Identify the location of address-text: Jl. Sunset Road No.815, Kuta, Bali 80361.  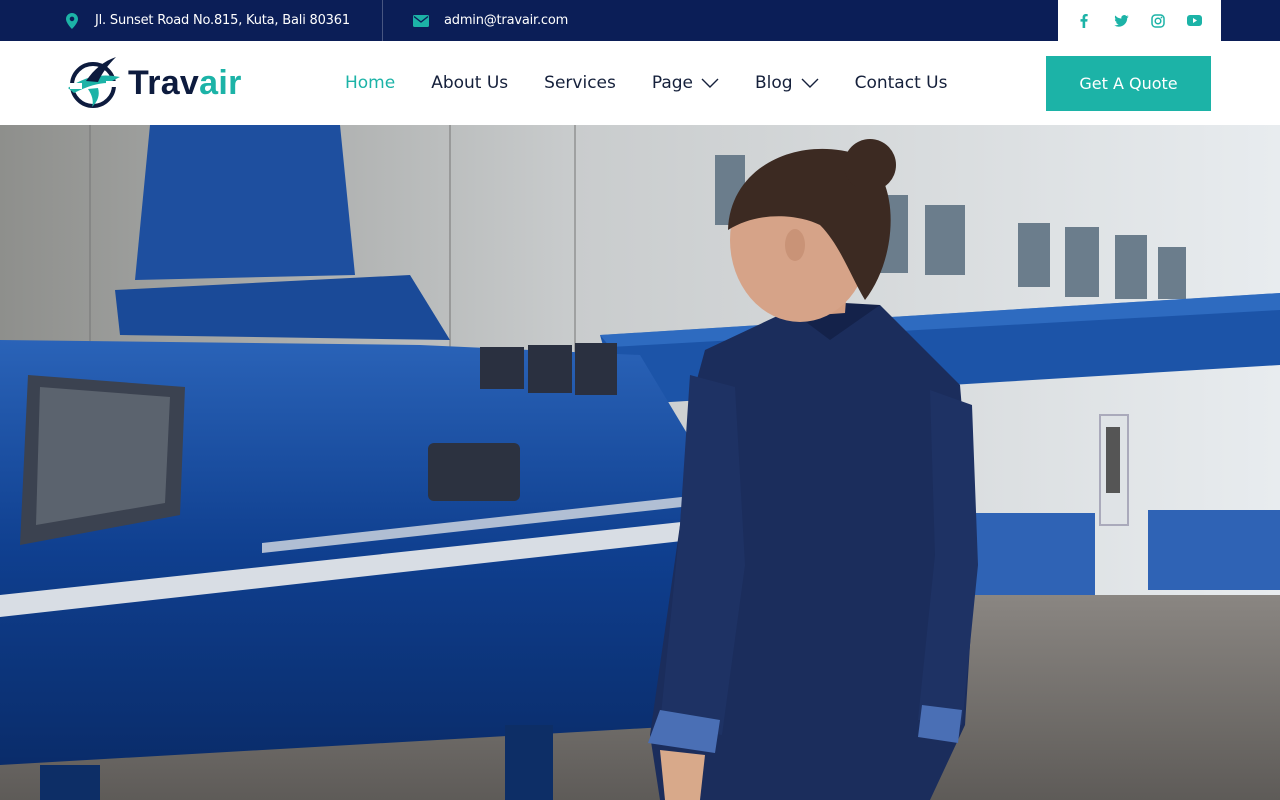
(222, 20).